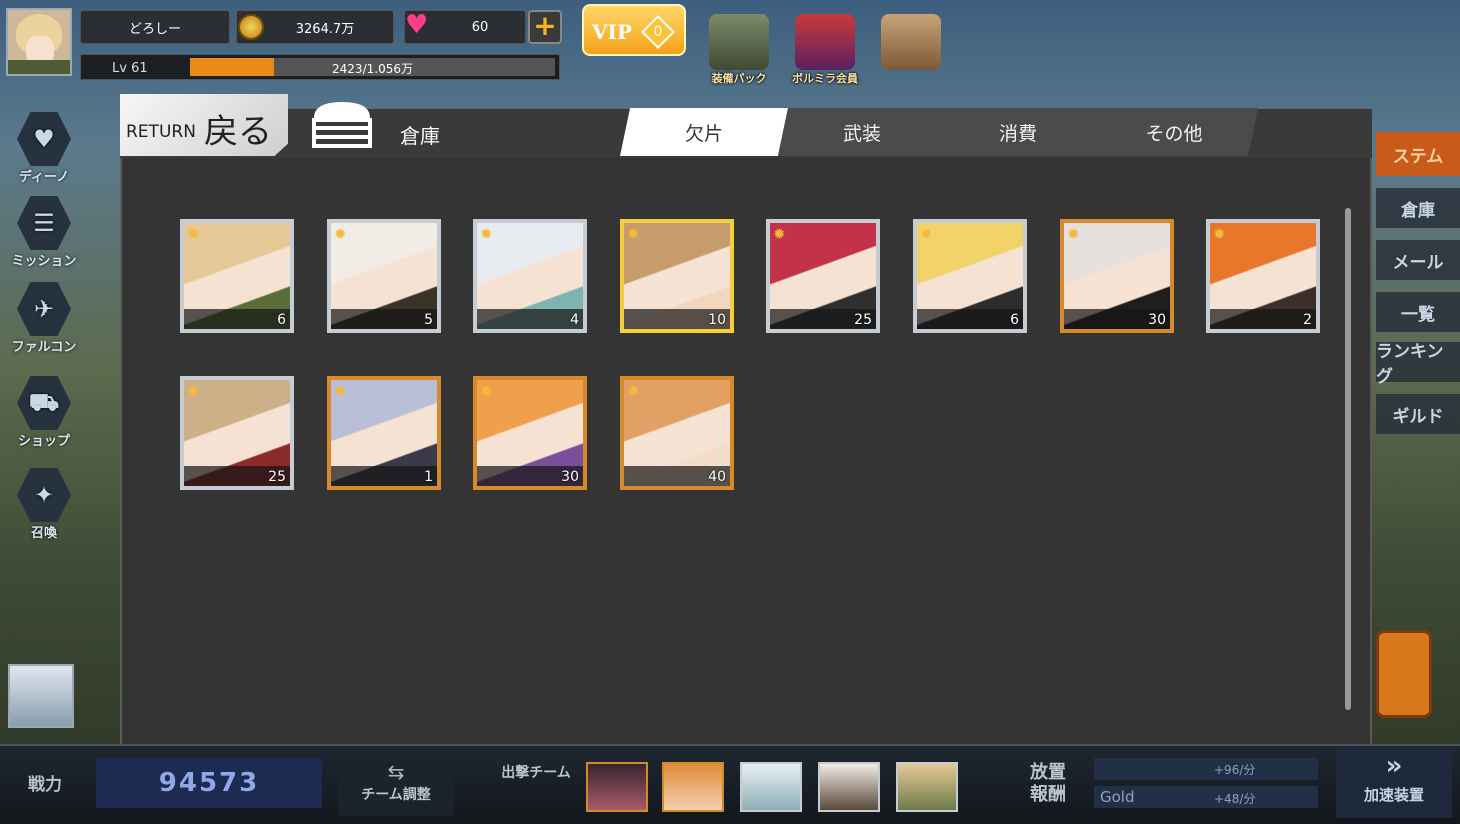  What do you see at coordinates (44, 403) in the screenshot?
I see `cart-icon: ⛟` at bounding box center [44, 403].